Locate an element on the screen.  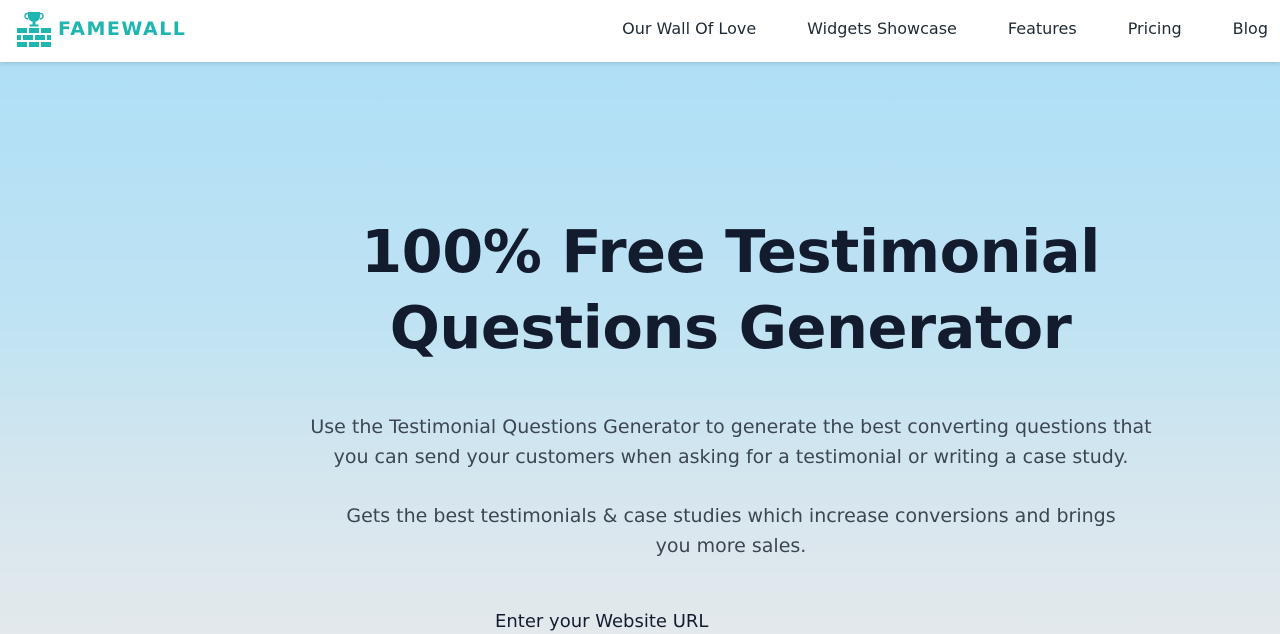
logo-wordmark: FAMEWALL is located at coordinates (122, 29).